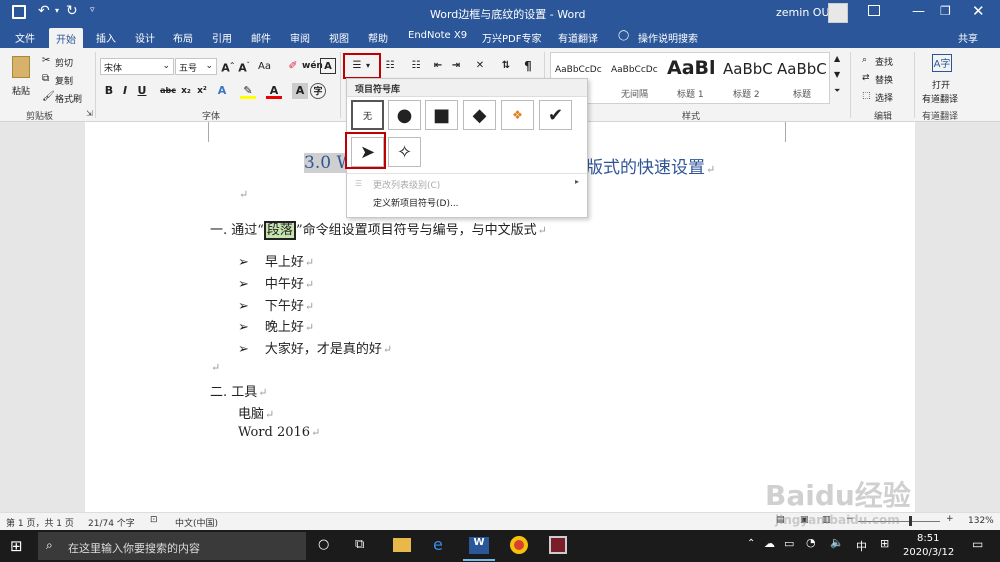 The width and height of the screenshot is (1000, 562). What do you see at coordinates (928, 552) in the screenshot?
I see `clock-date: 2020/3/12` at bounding box center [928, 552].